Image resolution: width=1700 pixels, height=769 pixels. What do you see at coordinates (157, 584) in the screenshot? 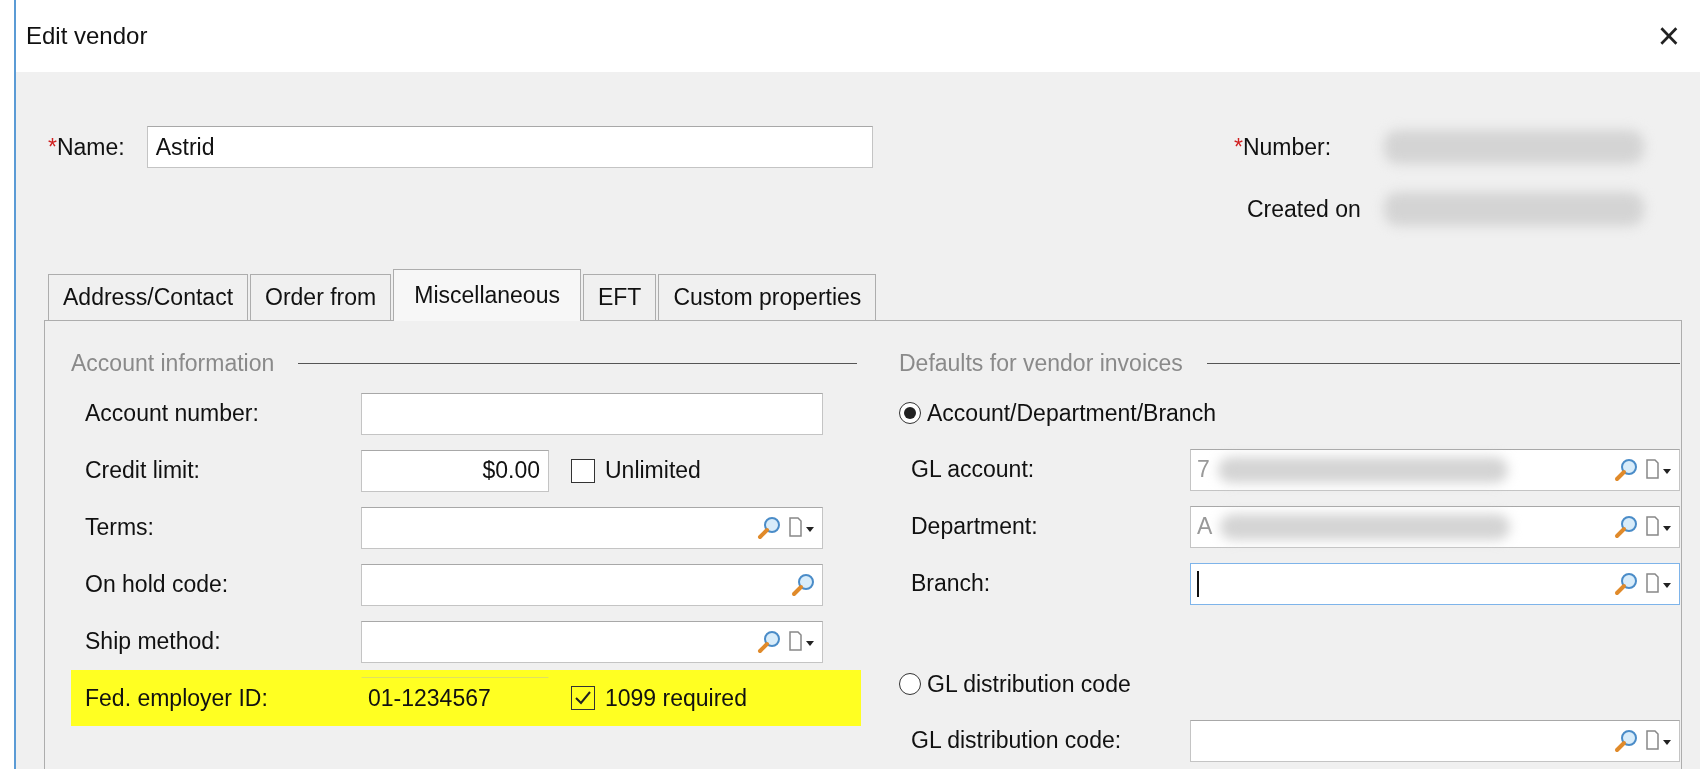
I see `field-label: On hold code:` at bounding box center [157, 584].